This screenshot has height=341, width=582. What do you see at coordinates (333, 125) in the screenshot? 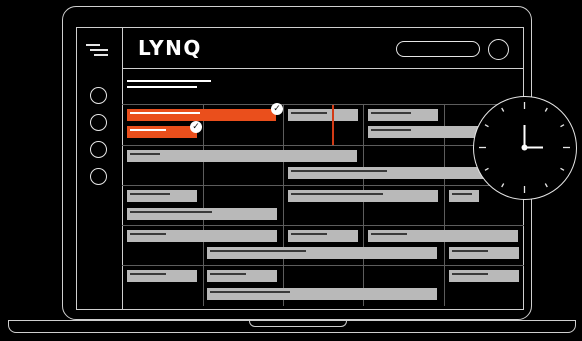
I see `current-time-indicator` at bounding box center [333, 125].